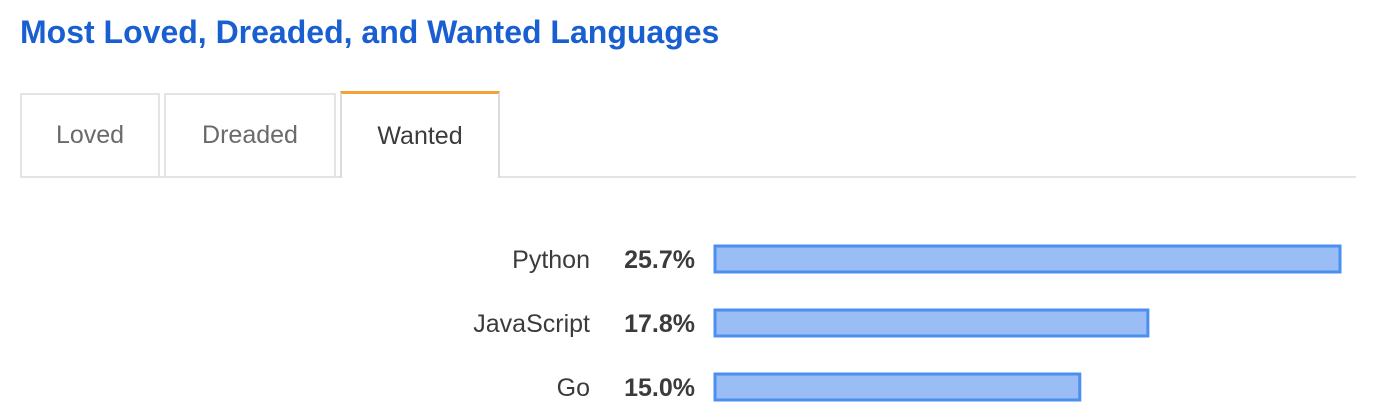  Describe the element at coordinates (573, 388) in the screenshot. I see `category-label: Go` at that location.